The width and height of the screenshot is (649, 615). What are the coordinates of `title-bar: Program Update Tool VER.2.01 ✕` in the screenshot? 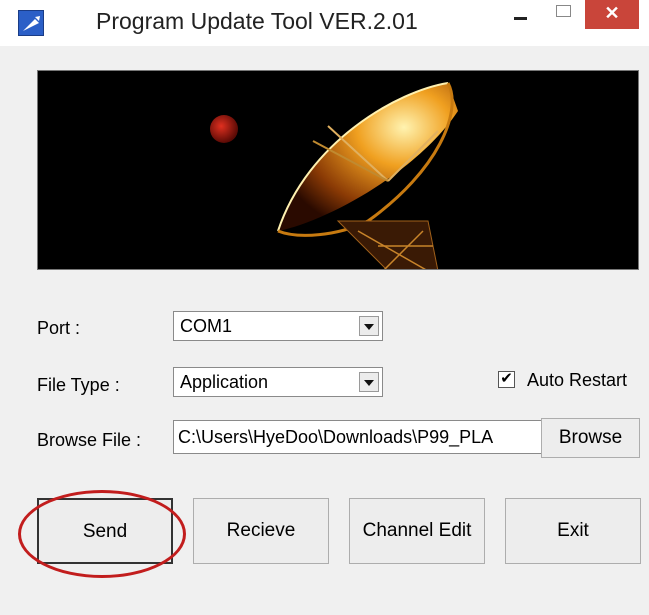 It's located at (324, 23).